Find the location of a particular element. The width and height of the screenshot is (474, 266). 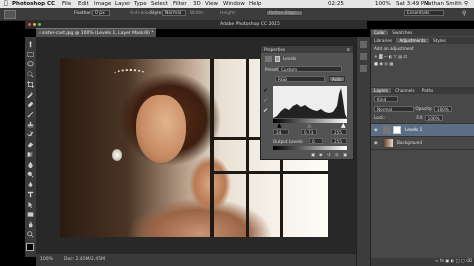

style-select: Normal is located at coordinates (174, 13).